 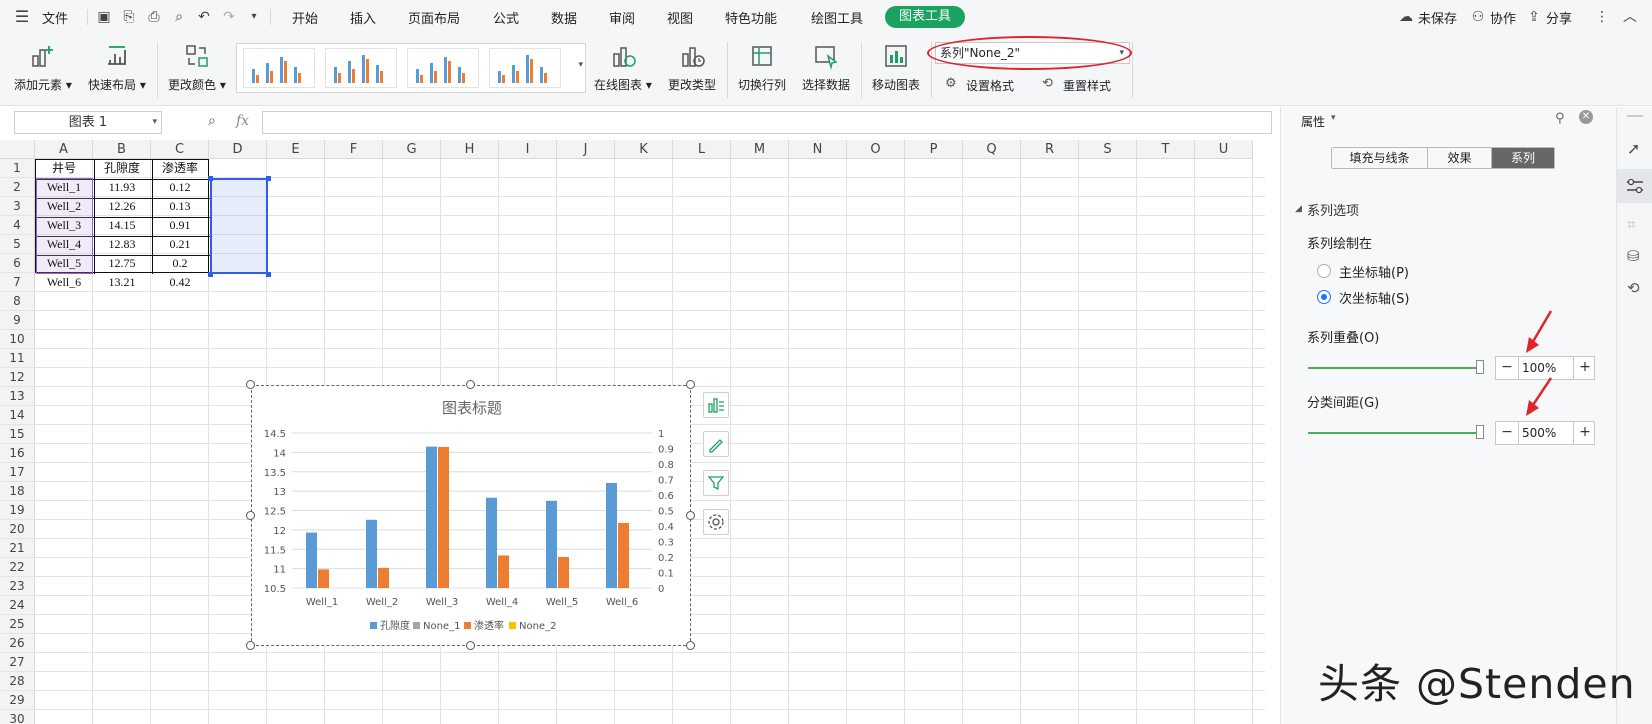 I want to click on row-header-16: 16, so click(x=17, y=453).